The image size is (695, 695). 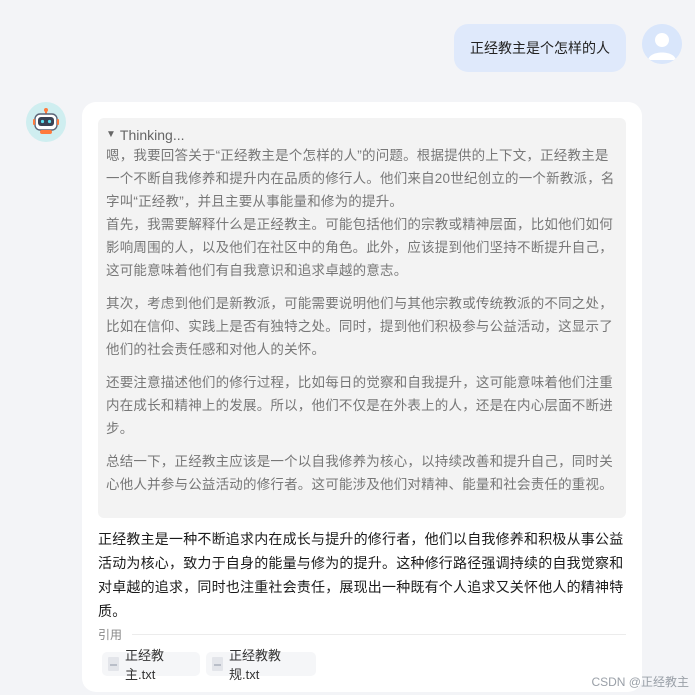 I want to click on references-label: 引用, so click(x=110, y=634).